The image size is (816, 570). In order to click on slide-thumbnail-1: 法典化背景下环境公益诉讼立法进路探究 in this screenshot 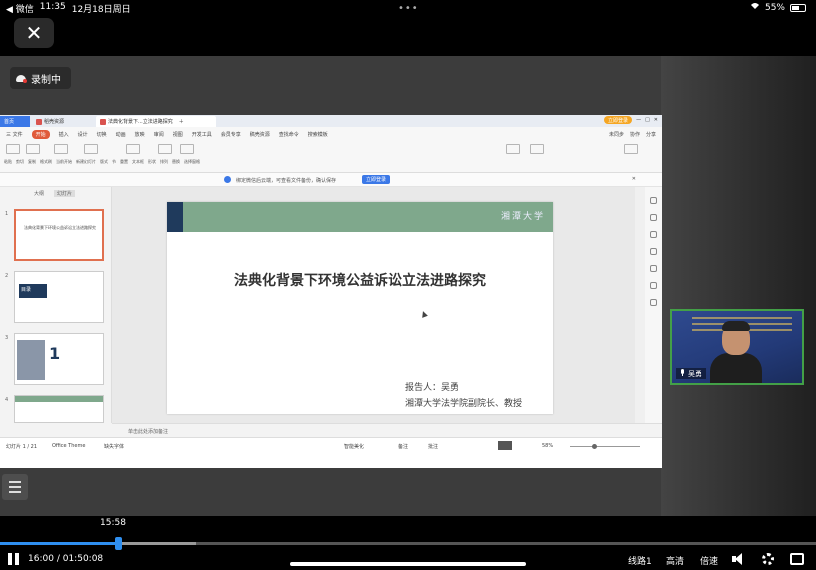, I will do `click(59, 235)`.